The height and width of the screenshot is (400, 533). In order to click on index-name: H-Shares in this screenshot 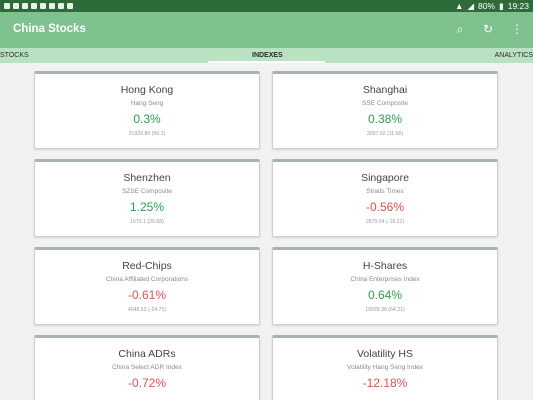, I will do `click(385, 266)`.